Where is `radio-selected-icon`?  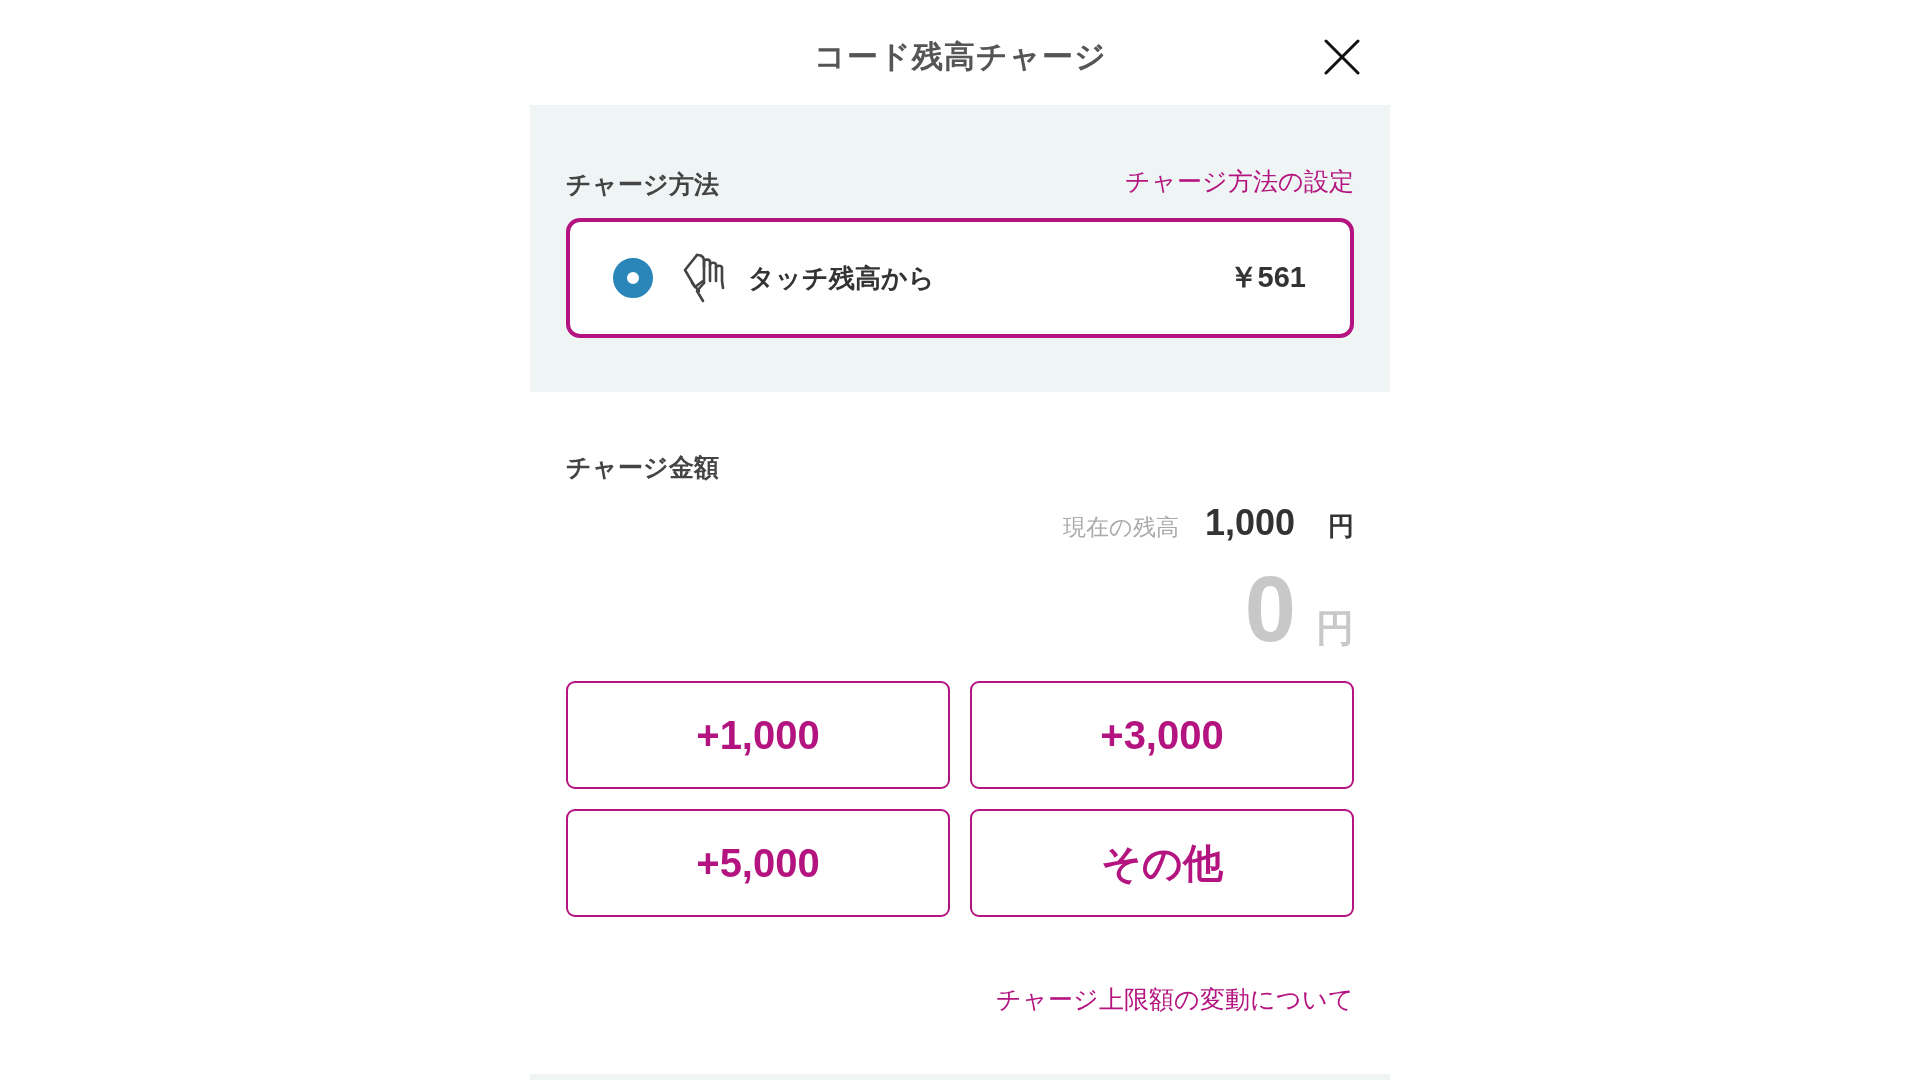
radio-selected-icon is located at coordinates (633, 278).